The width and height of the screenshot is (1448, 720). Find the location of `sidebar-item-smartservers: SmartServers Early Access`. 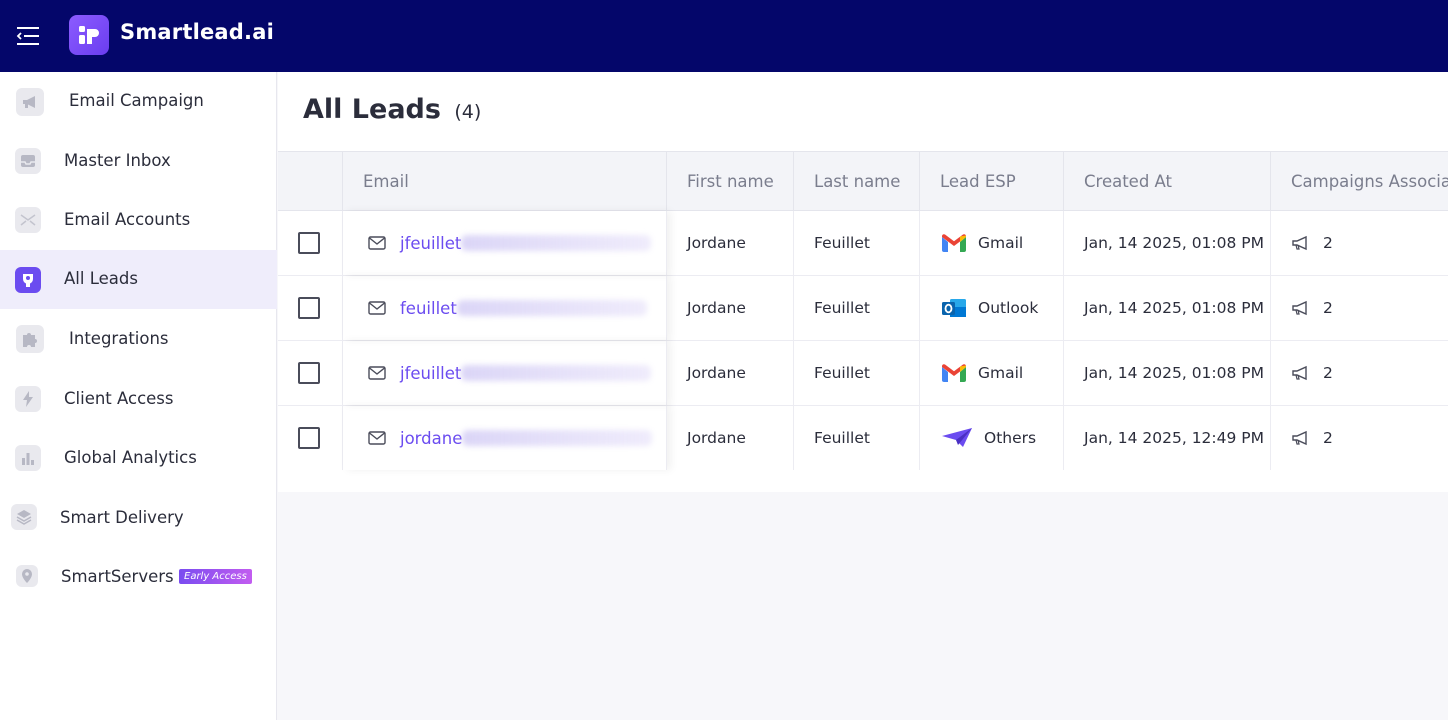

sidebar-item-smartservers: SmartServers Early Access is located at coordinates (138, 576).